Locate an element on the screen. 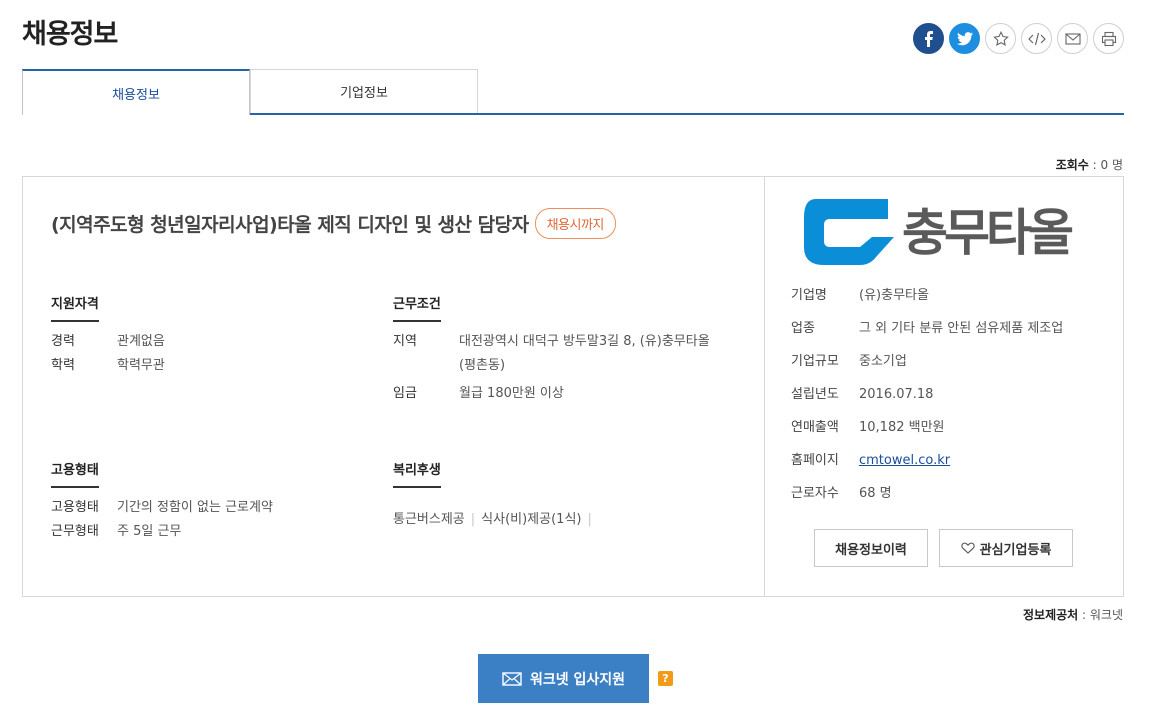  row-value: 2016.07.18 is located at coordinates (896, 394).